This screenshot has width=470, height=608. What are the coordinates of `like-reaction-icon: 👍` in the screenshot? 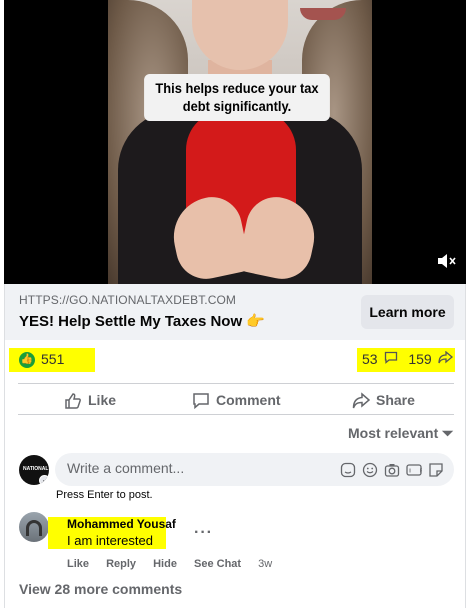 It's located at (27, 360).